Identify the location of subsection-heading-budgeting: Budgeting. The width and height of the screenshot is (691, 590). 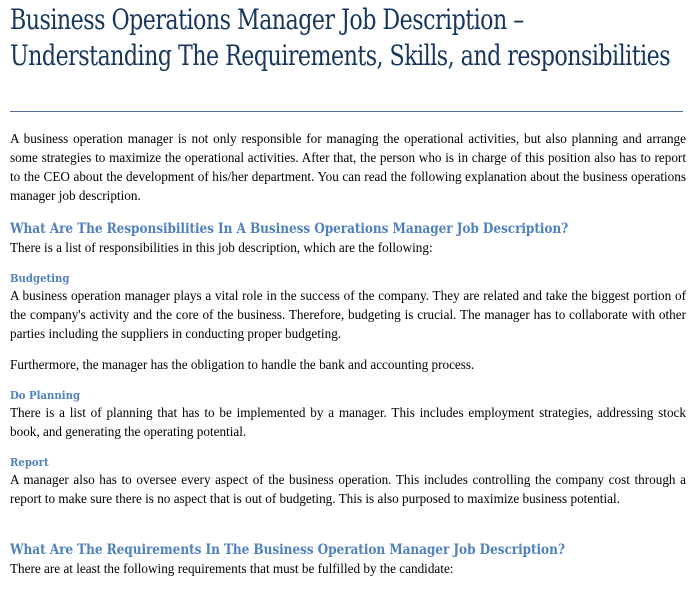
(40, 278).